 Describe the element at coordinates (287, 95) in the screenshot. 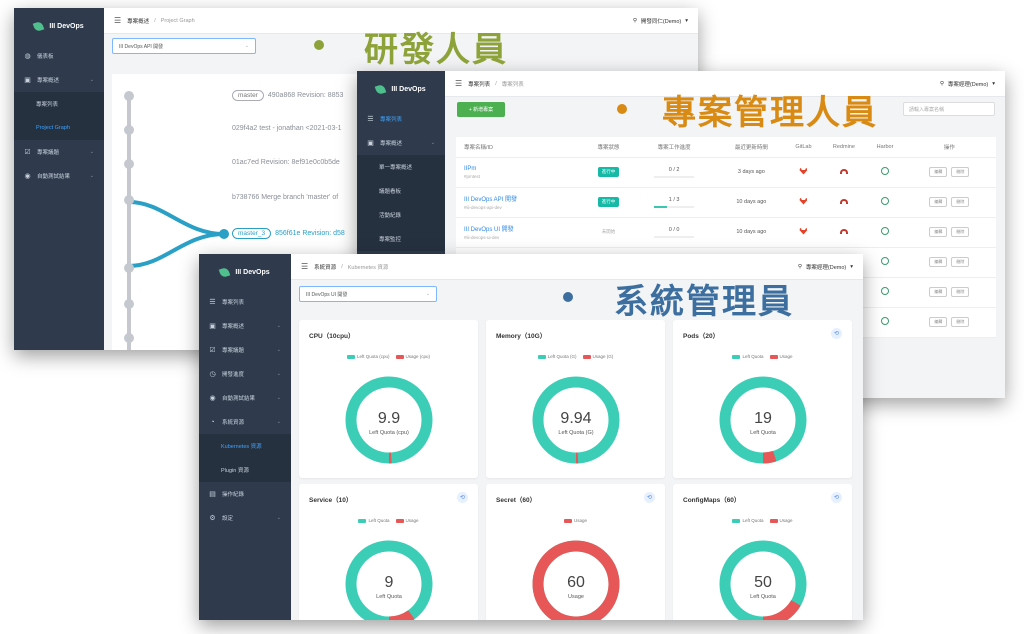

I see `commit-row: master 490a868 Revision: 8853` at that location.